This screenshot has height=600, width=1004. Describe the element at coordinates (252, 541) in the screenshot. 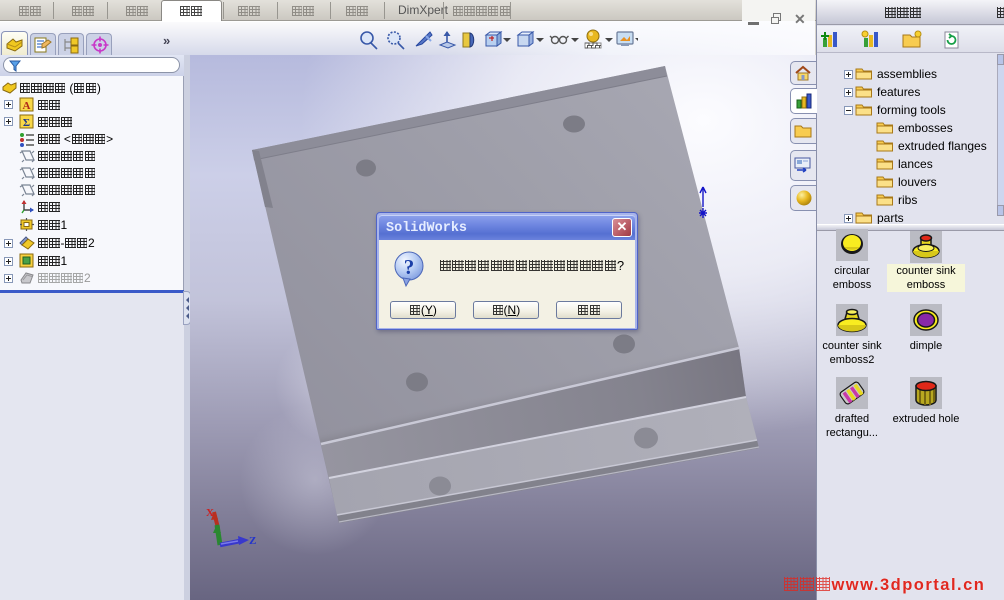

I see `svg-text: Z` at that location.